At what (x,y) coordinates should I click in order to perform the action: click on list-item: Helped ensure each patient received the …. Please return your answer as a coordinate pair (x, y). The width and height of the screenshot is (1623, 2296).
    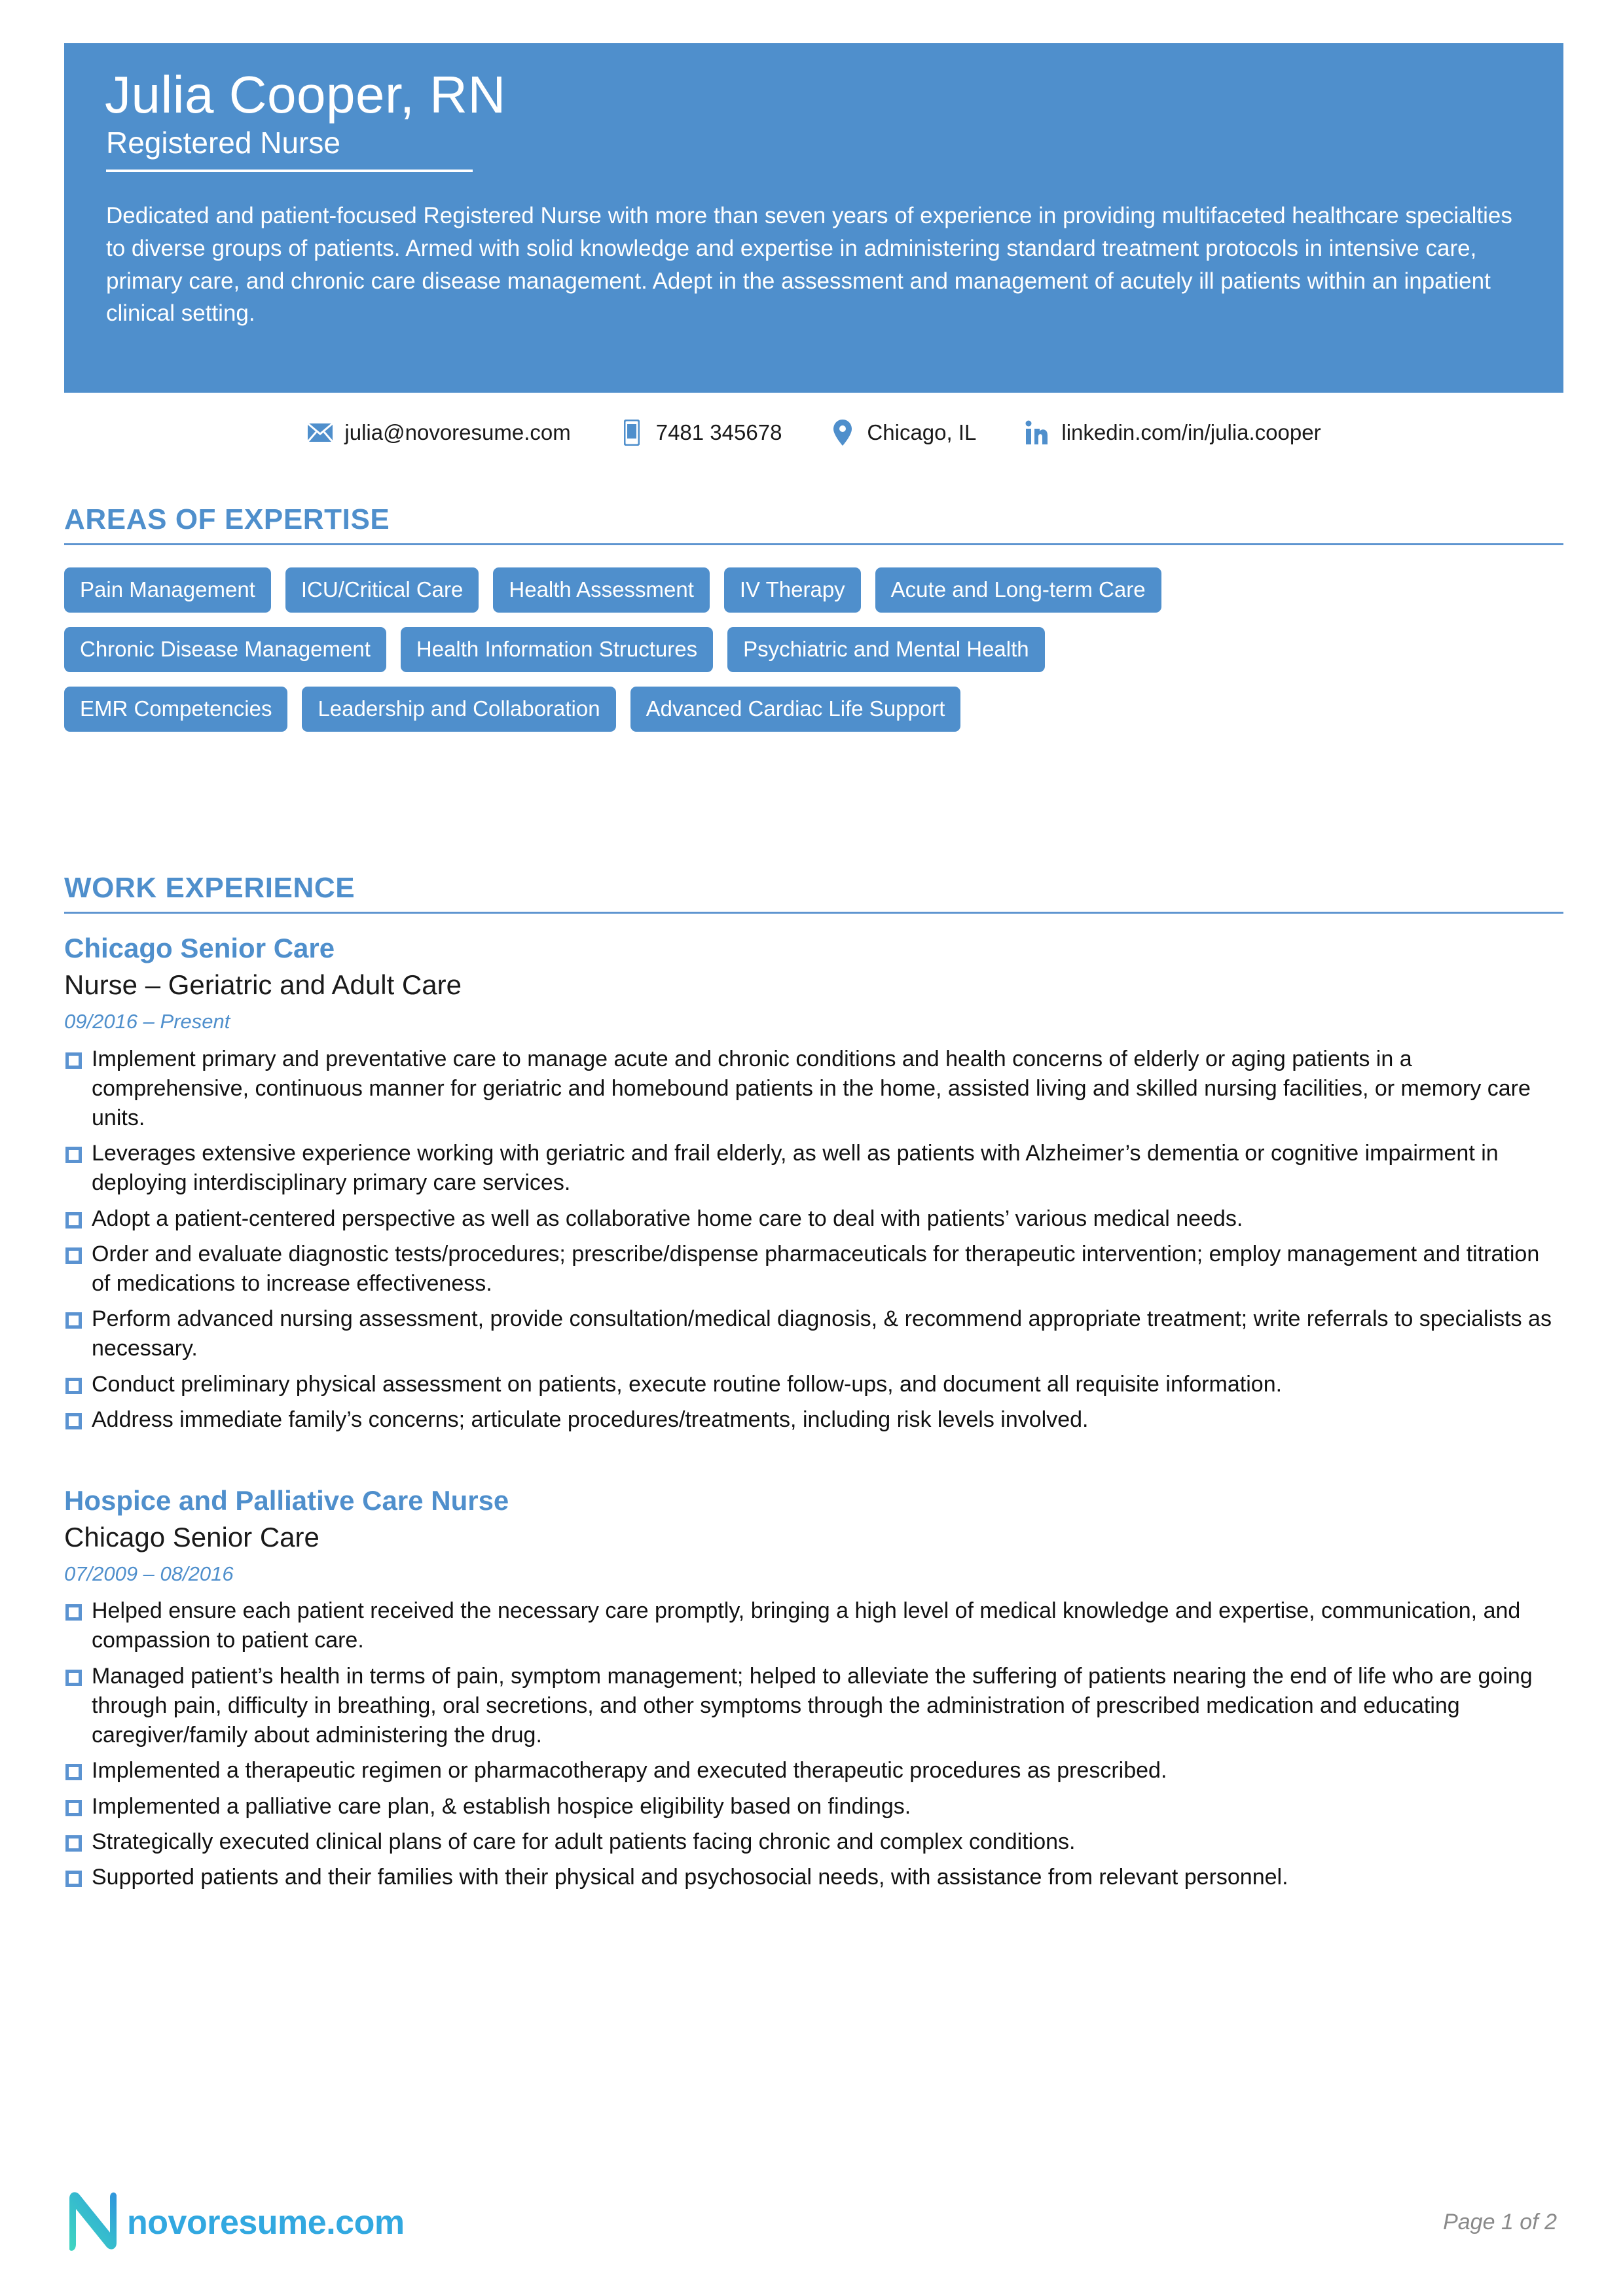
    Looking at the image, I should click on (813, 1625).